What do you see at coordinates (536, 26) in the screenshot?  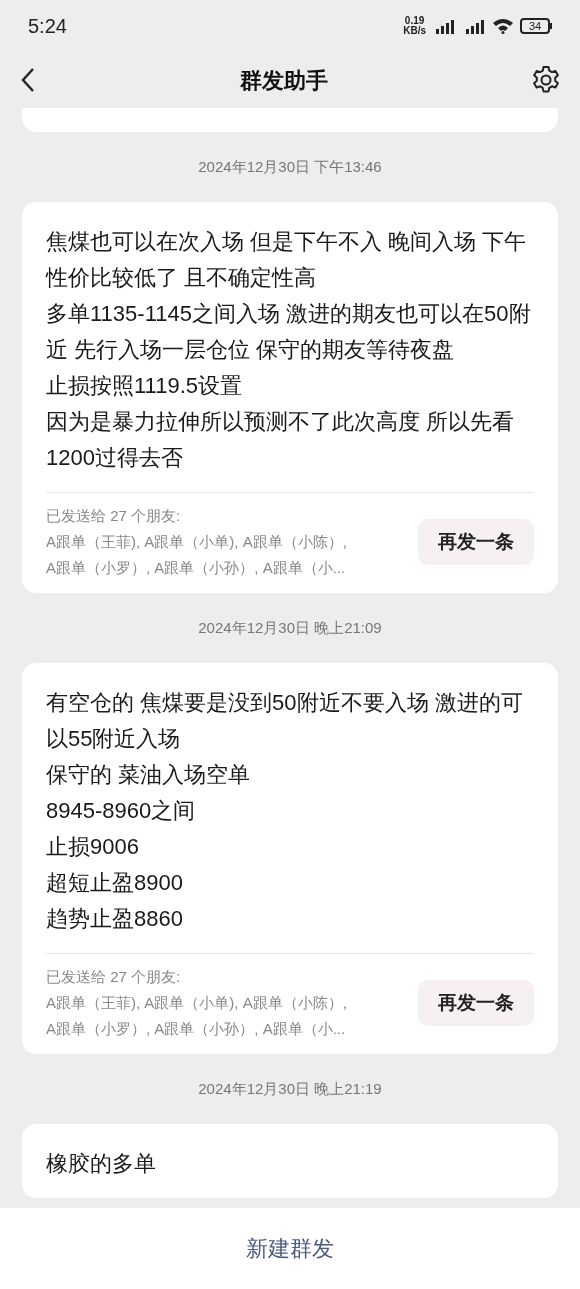 I see `battery-icon: 34` at bounding box center [536, 26].